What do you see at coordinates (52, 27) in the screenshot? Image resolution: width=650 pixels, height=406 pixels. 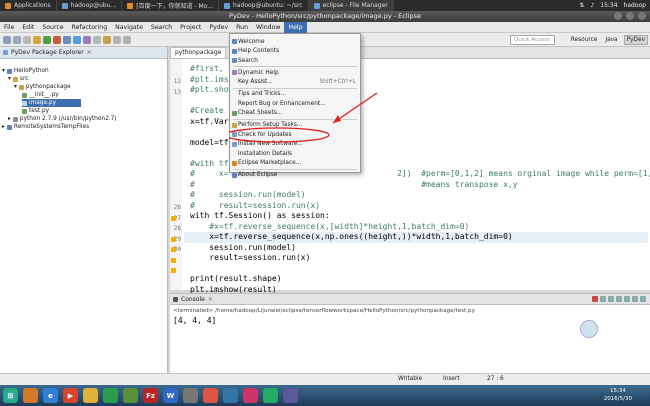 I see `menu-source: Source` at bounding box center [52, 27].